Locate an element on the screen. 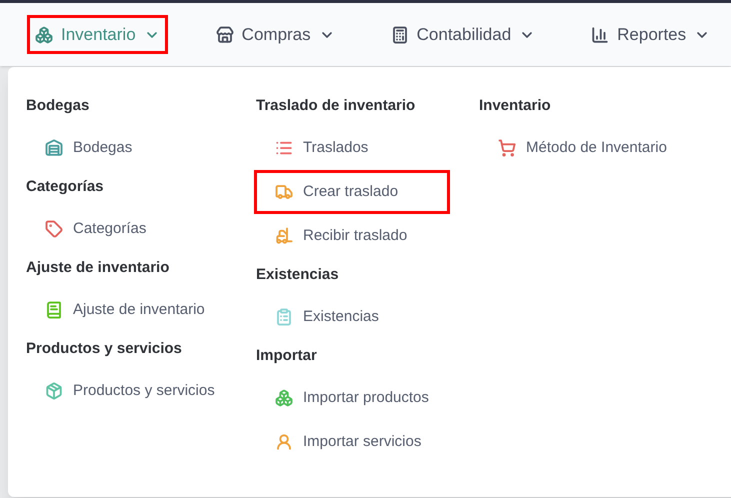 The height and width of the screenshot is (498, 731). menu-item-link: Productos y servicios is located at coordinates (122, 391).